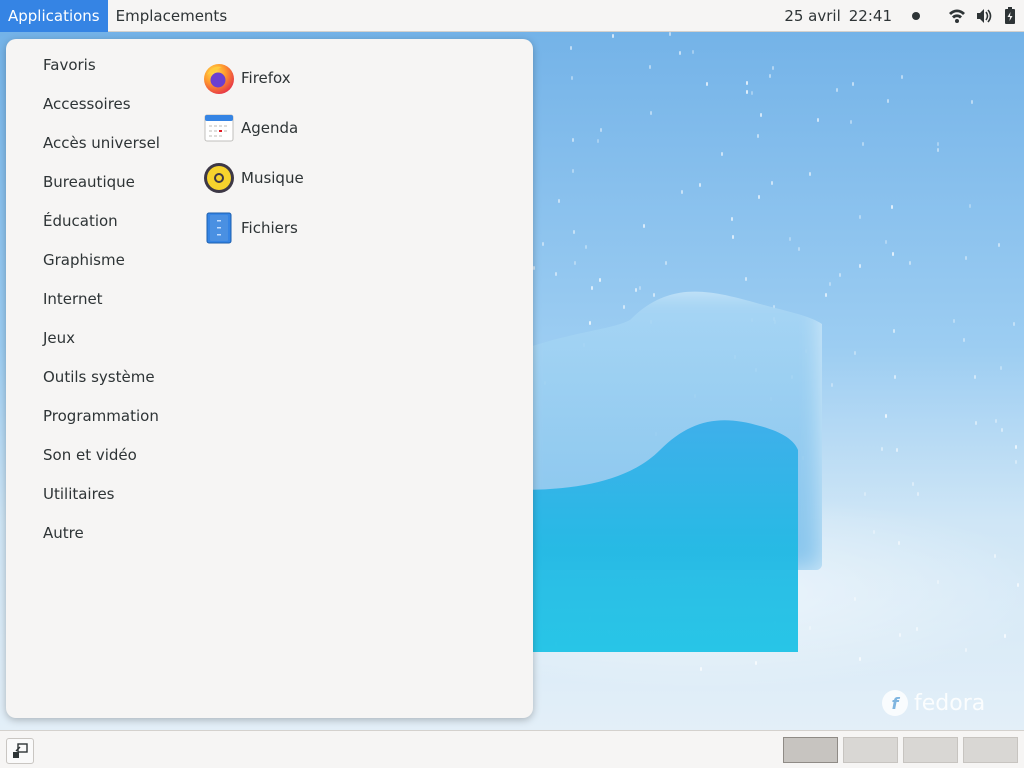 Image resolution: width=1024 pixels, height=768 pixels. I want to click on clock: 25 avril 22:41, so click(838, 16).